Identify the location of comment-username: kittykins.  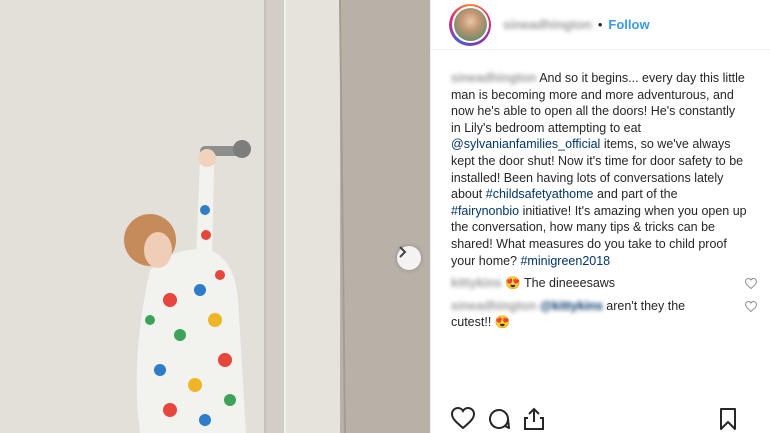
(476, 283).